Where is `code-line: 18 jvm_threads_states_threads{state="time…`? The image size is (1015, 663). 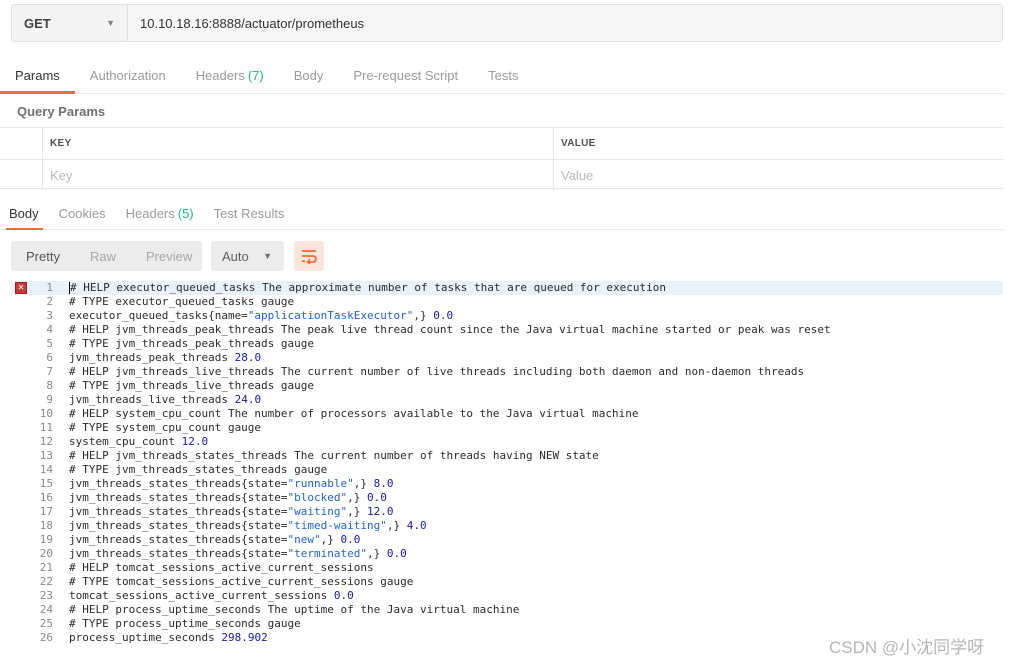 code-line: 18 jvm_threads_states_threads{state="time… is located at coordinates (507, 526).